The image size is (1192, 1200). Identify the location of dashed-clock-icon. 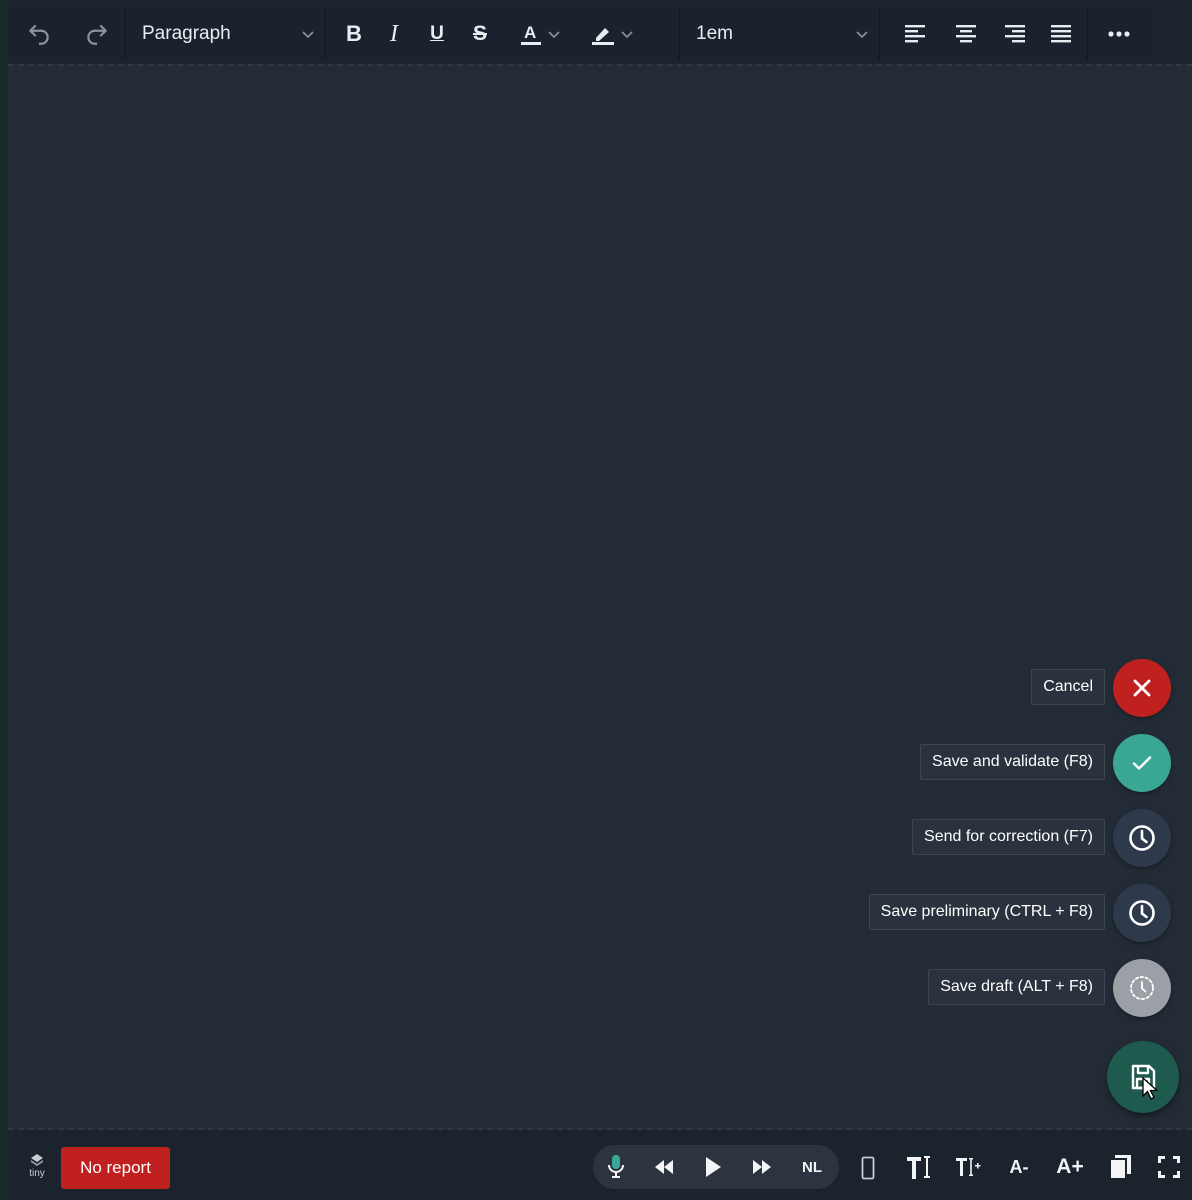
(1142, 988).